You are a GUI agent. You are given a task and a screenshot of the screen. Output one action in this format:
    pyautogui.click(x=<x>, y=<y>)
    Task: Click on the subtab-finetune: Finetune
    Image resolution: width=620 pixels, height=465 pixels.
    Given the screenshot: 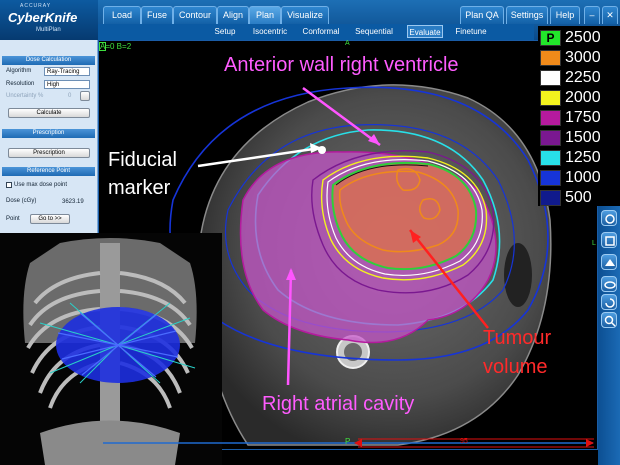 What is the action you would take?
    pyautogui.click(x=471, y=31)
    